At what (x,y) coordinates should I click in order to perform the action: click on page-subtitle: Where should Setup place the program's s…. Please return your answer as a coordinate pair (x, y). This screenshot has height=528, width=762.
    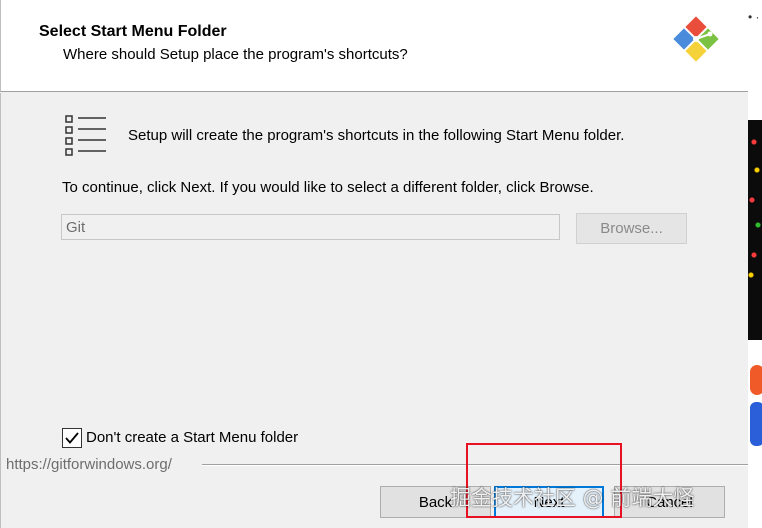
    Looking at the image, I should click on (235, 54).